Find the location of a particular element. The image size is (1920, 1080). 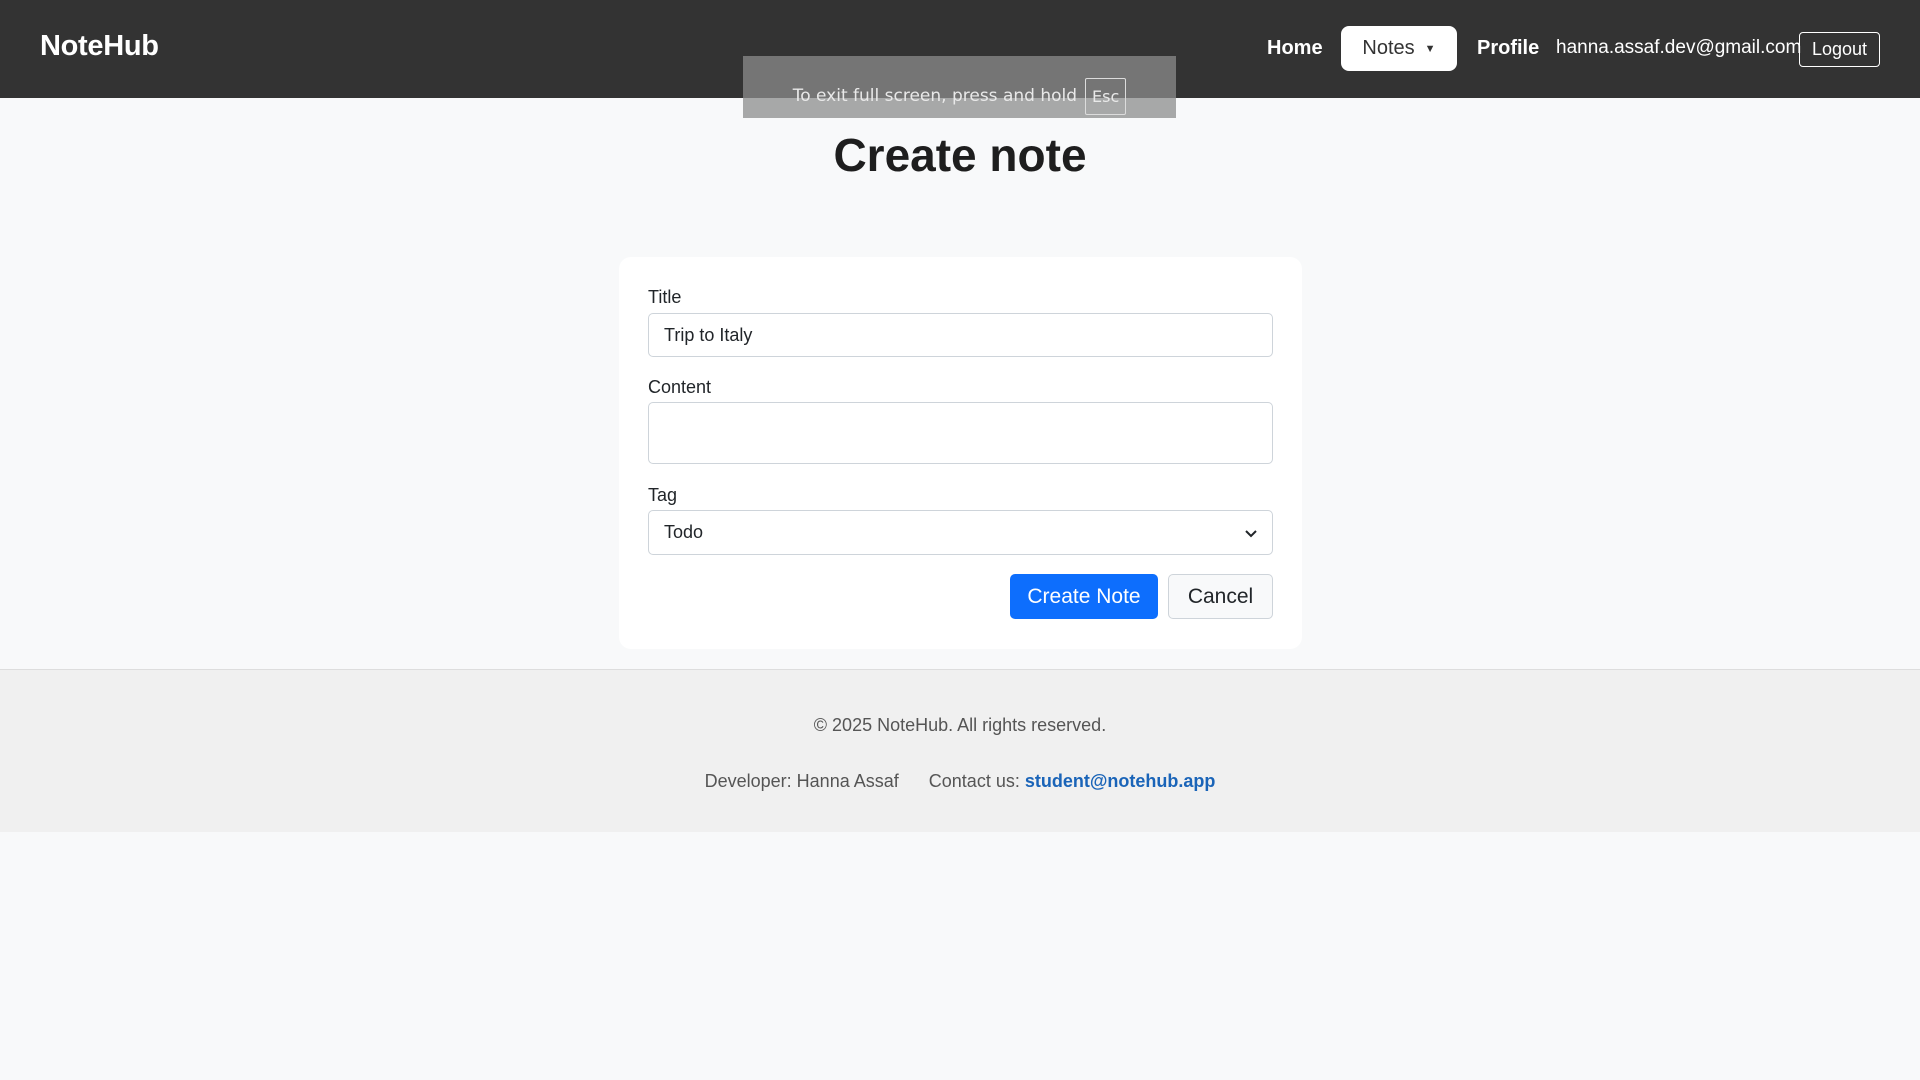

nav-notes-label: Notes is located at coordinates (1388, 48).